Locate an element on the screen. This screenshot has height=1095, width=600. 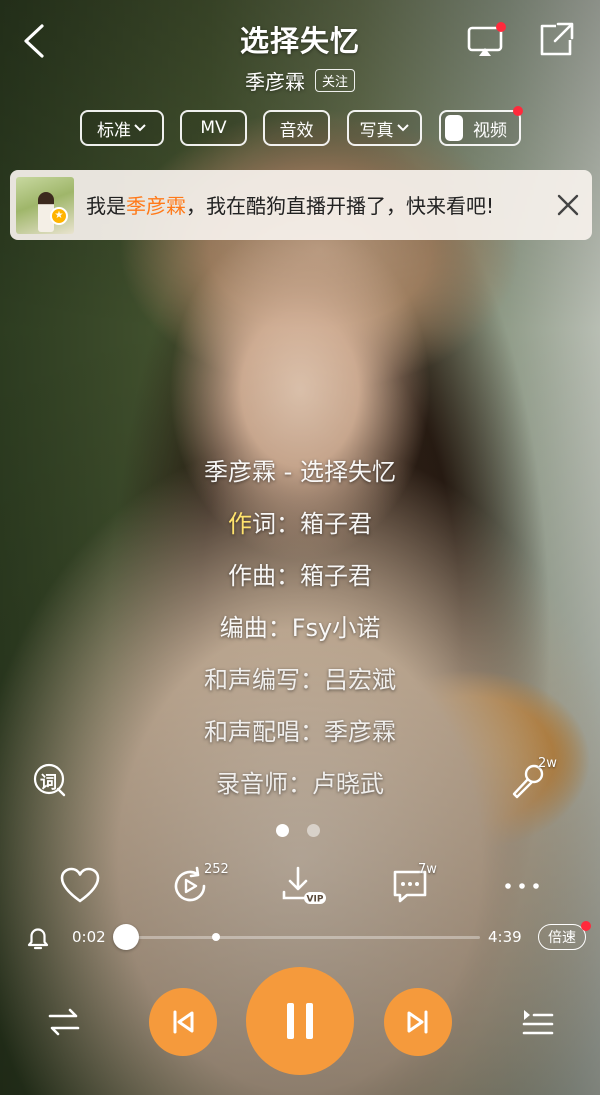
speed-notification-dot is located at coordinates (586, 926).